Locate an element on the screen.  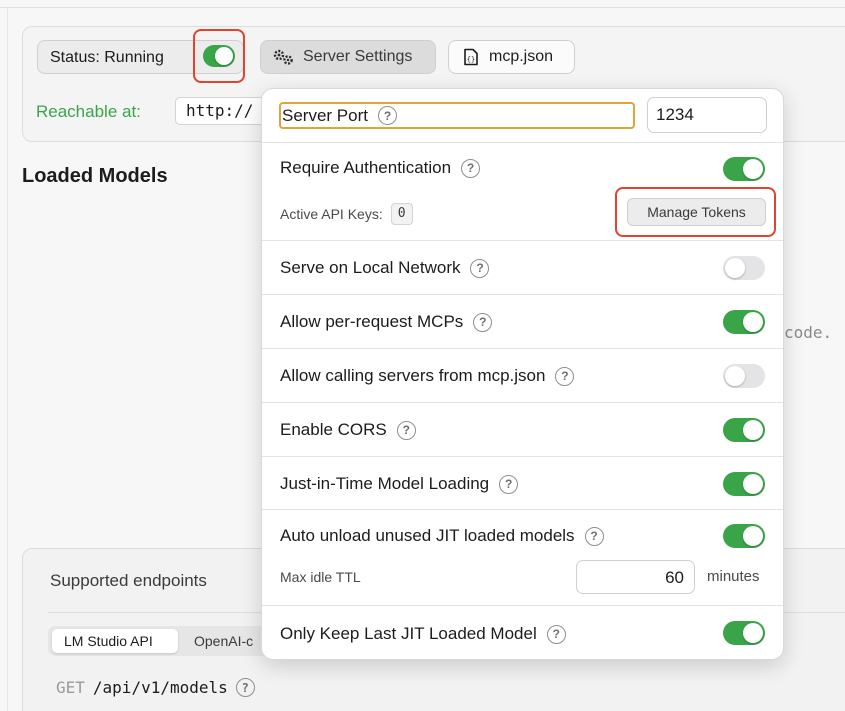
auto-unload-label-group: Auto unload unused JIT loaded models ? is located at coordinates (442, 536).